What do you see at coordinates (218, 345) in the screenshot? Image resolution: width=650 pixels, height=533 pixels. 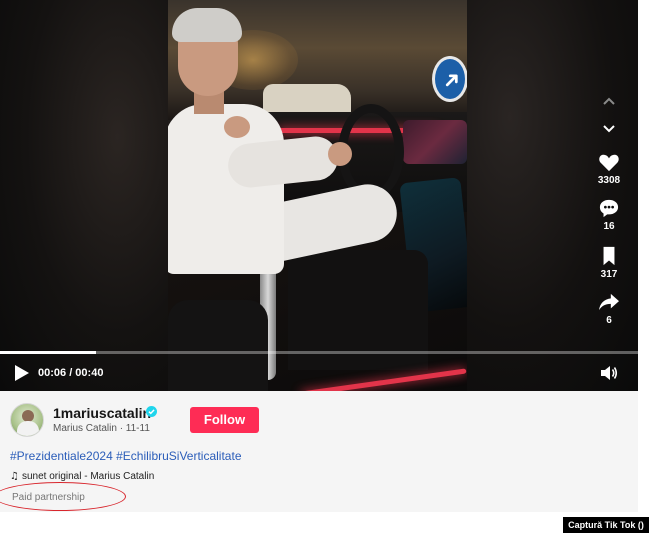 I see `car-seat` at bounding box center [218, 345].